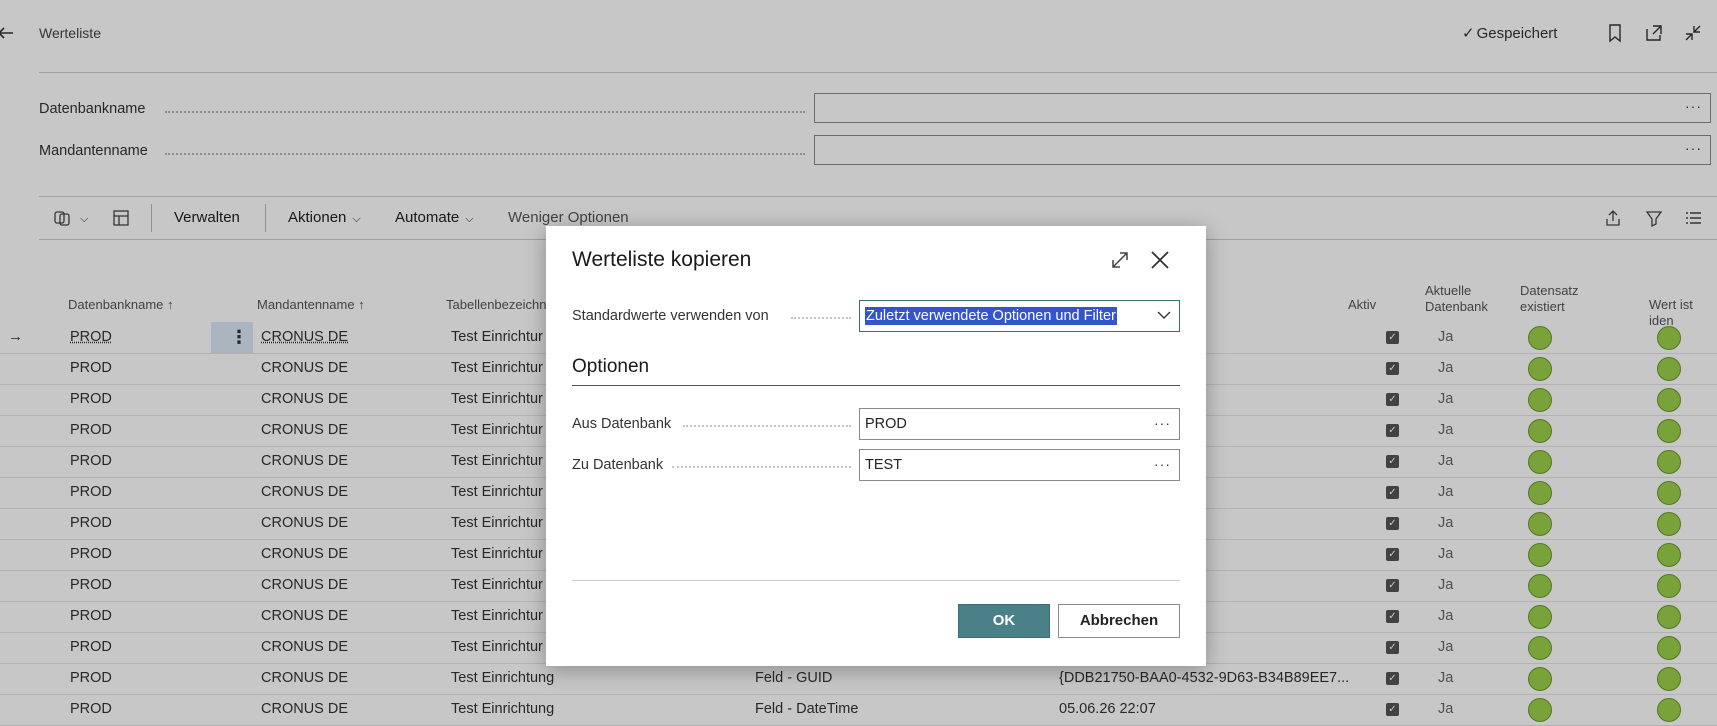 The width and height of the screenshot is (1717, 726). I want to click on to-database-label: Zu Datenbank, so click(618, 465).